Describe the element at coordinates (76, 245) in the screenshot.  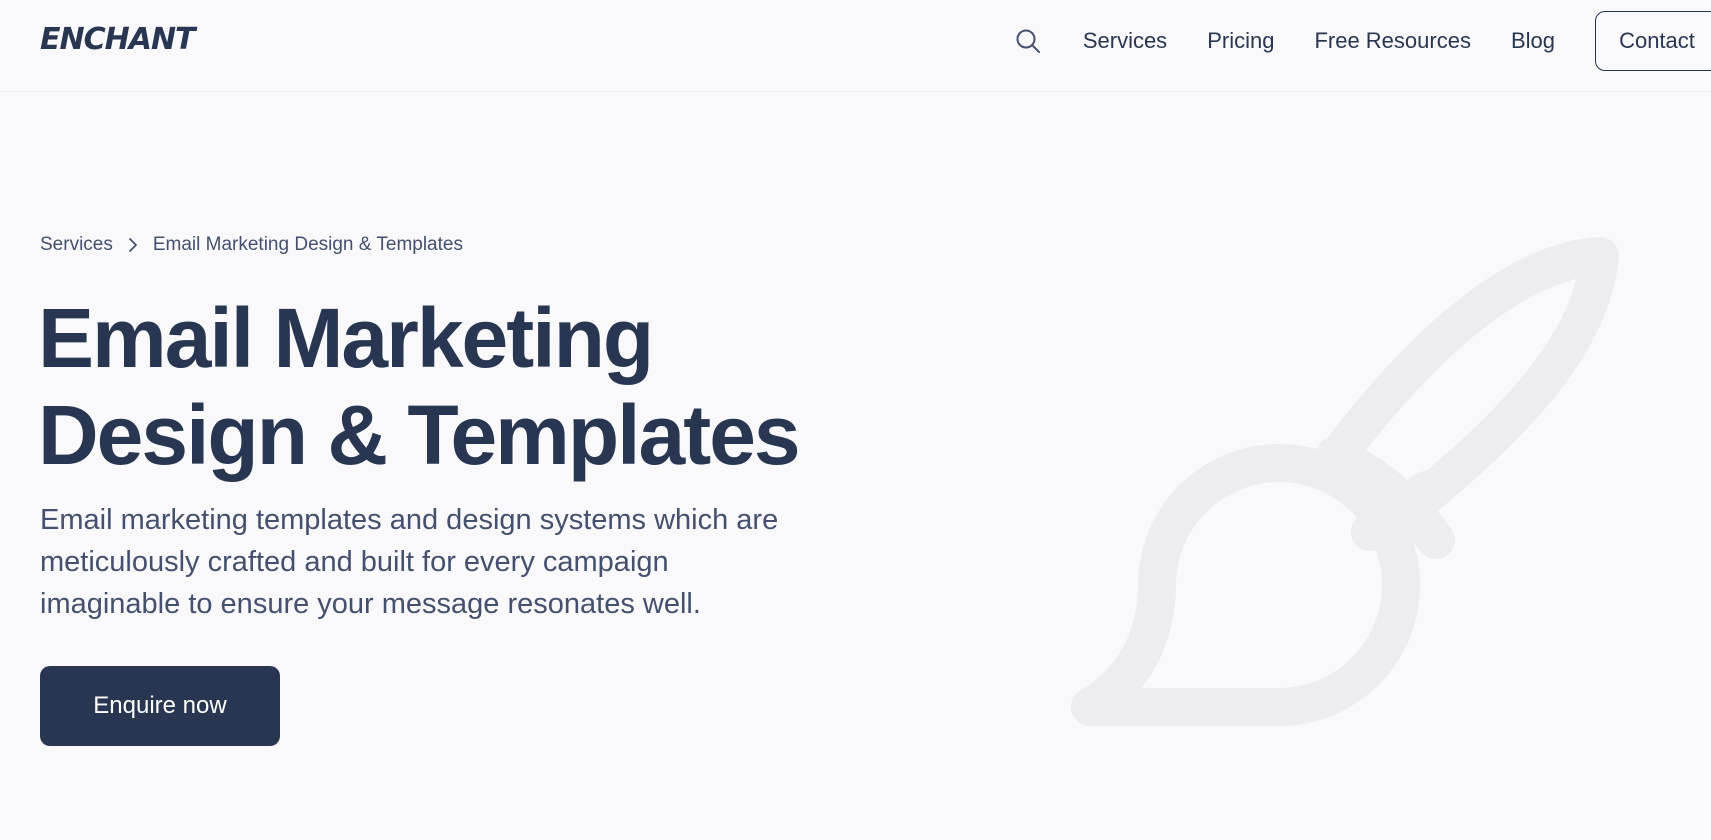
I see `breadcrumb-services: Services` at that location.